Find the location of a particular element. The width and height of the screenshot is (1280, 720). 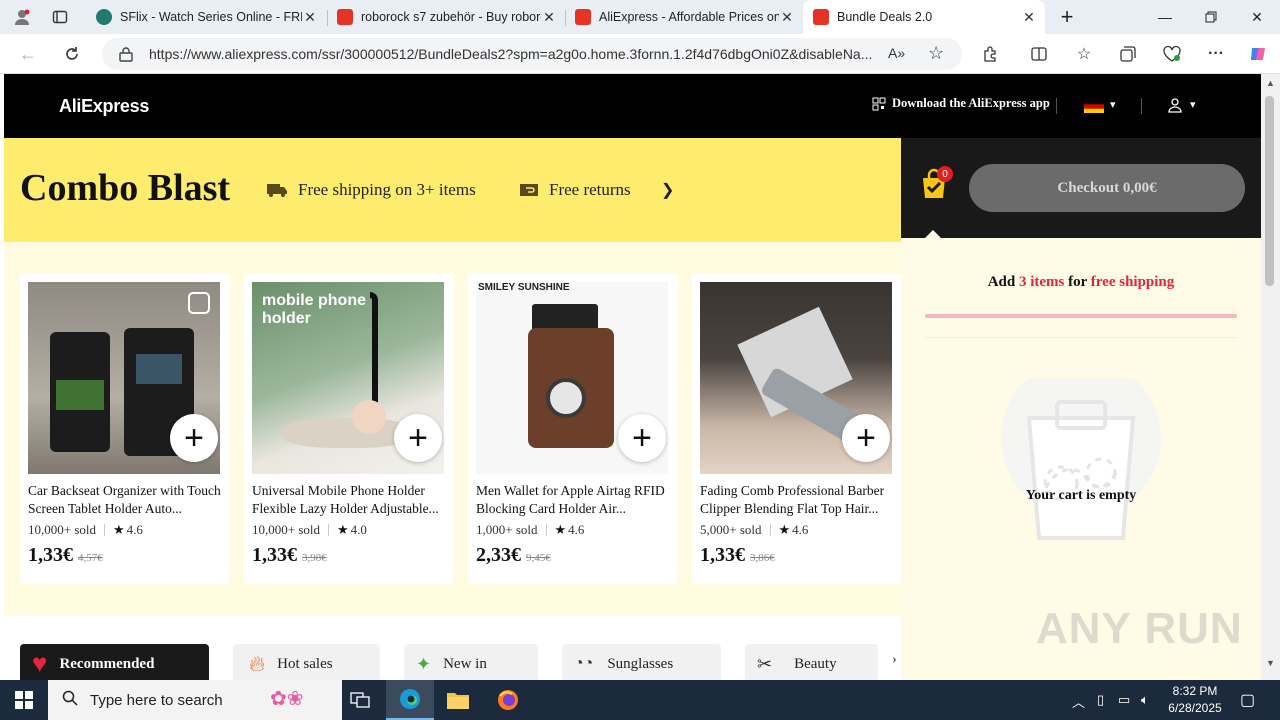

taskbar-search-input: Type here to search ✿❀ is located at coordinates (195, 700).